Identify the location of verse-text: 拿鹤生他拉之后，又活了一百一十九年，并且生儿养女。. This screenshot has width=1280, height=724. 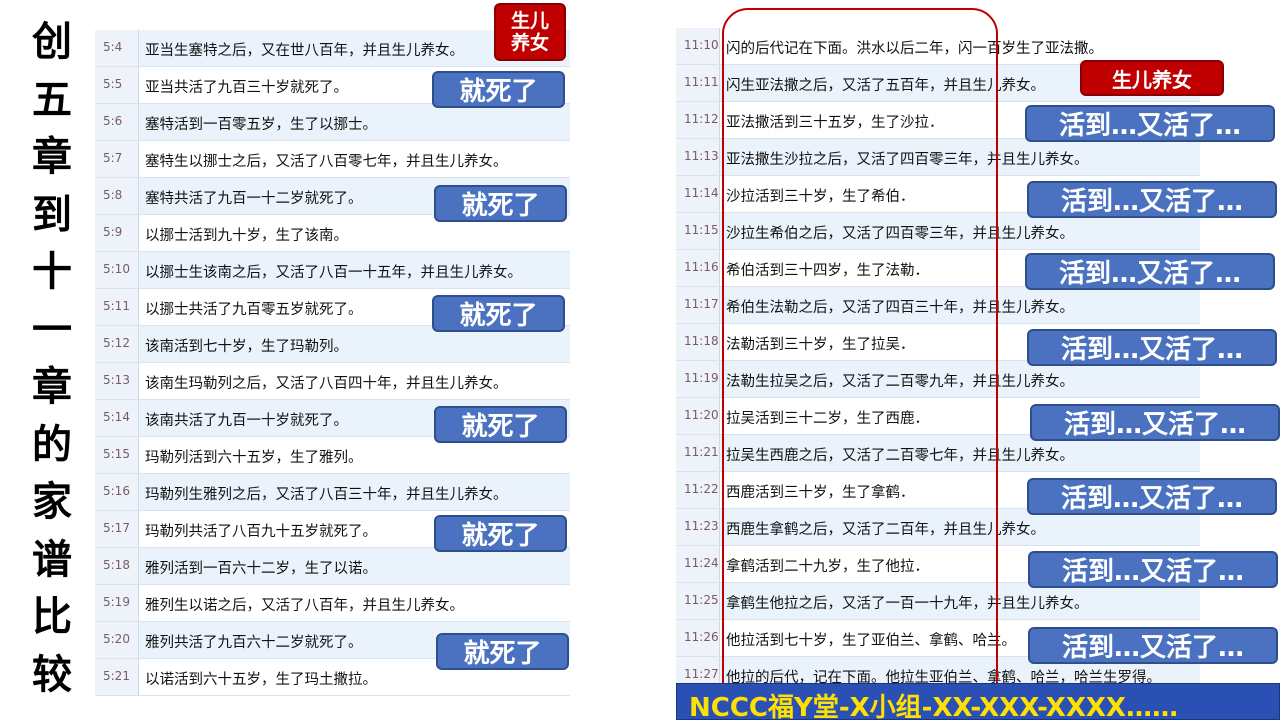
(960, 601).